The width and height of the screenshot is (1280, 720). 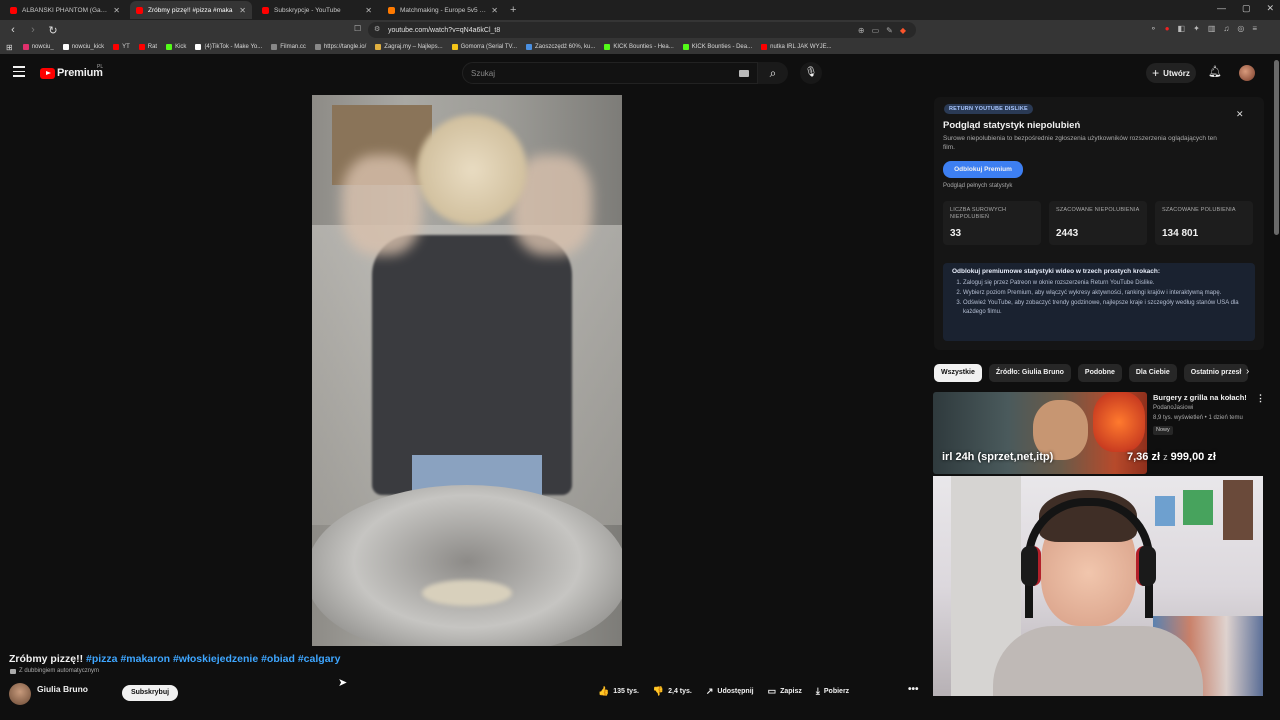 What do you see at coordinates (9, 47) in the screenshot?
I see `apps-grid-icon: ⊞` at bounding box center [9, 47].